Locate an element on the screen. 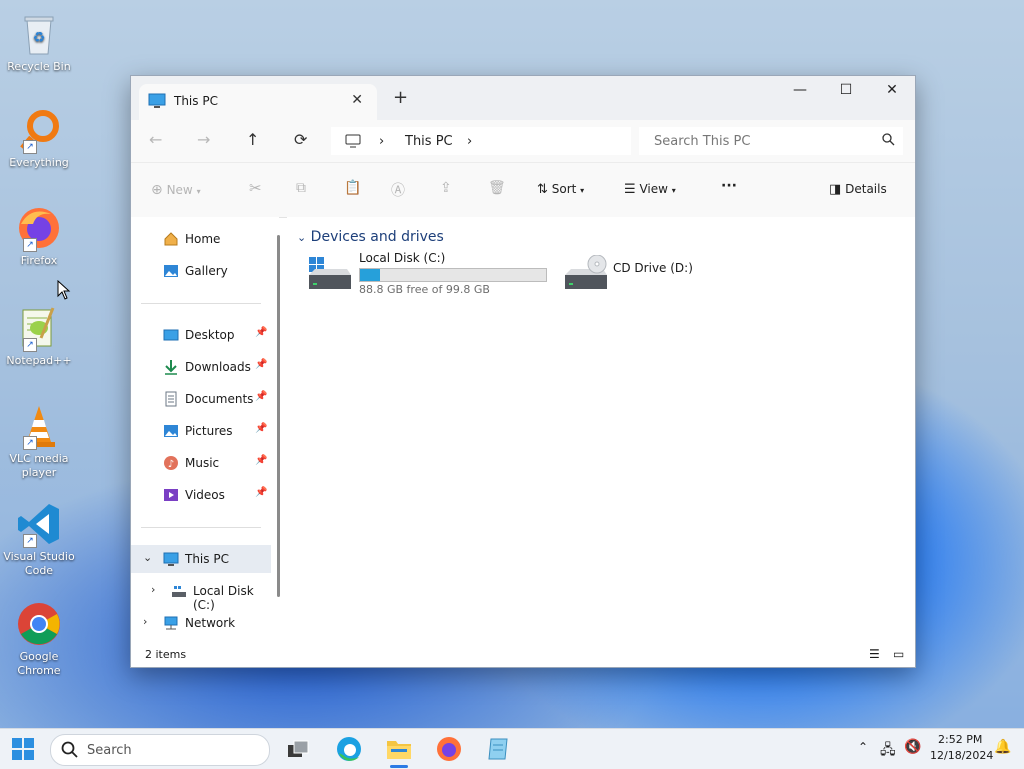 This screenshot has width=1024, height=769. notepad-taskbar-icon is located at coordinates (499, 749).